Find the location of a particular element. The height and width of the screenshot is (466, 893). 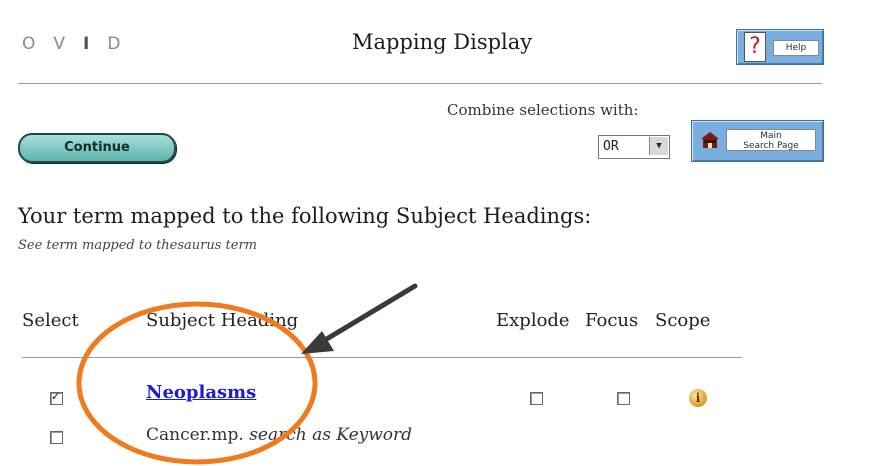

annotation-ellipse is located at coordinates (197, 383).